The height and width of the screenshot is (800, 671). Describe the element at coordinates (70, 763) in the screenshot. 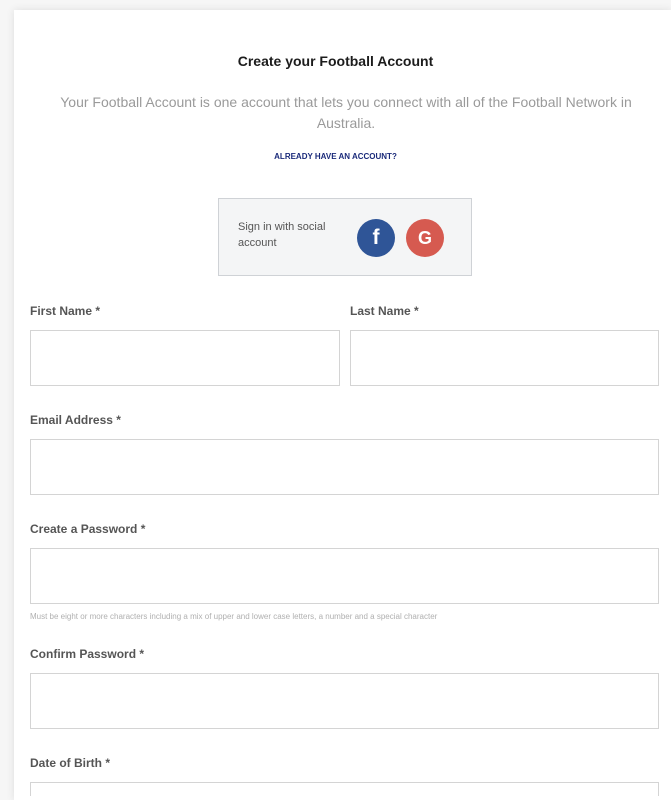

I see `date-of-birth-label: Date of Birth *` at that location.